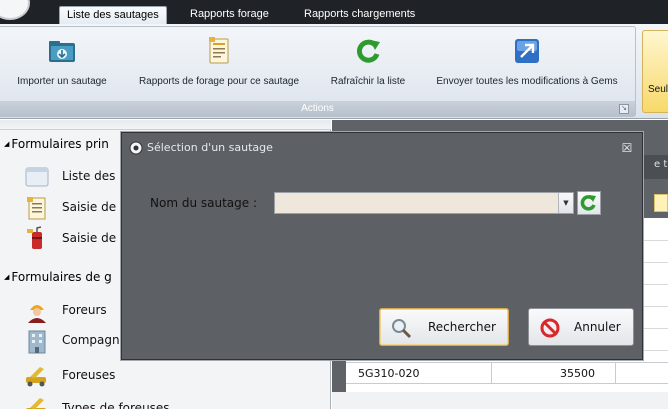 The height and width of the screenshot is (409, 668). Describe the element at coordinates (219, 50) in the screenshot. I see `report-document-icon` at that location.